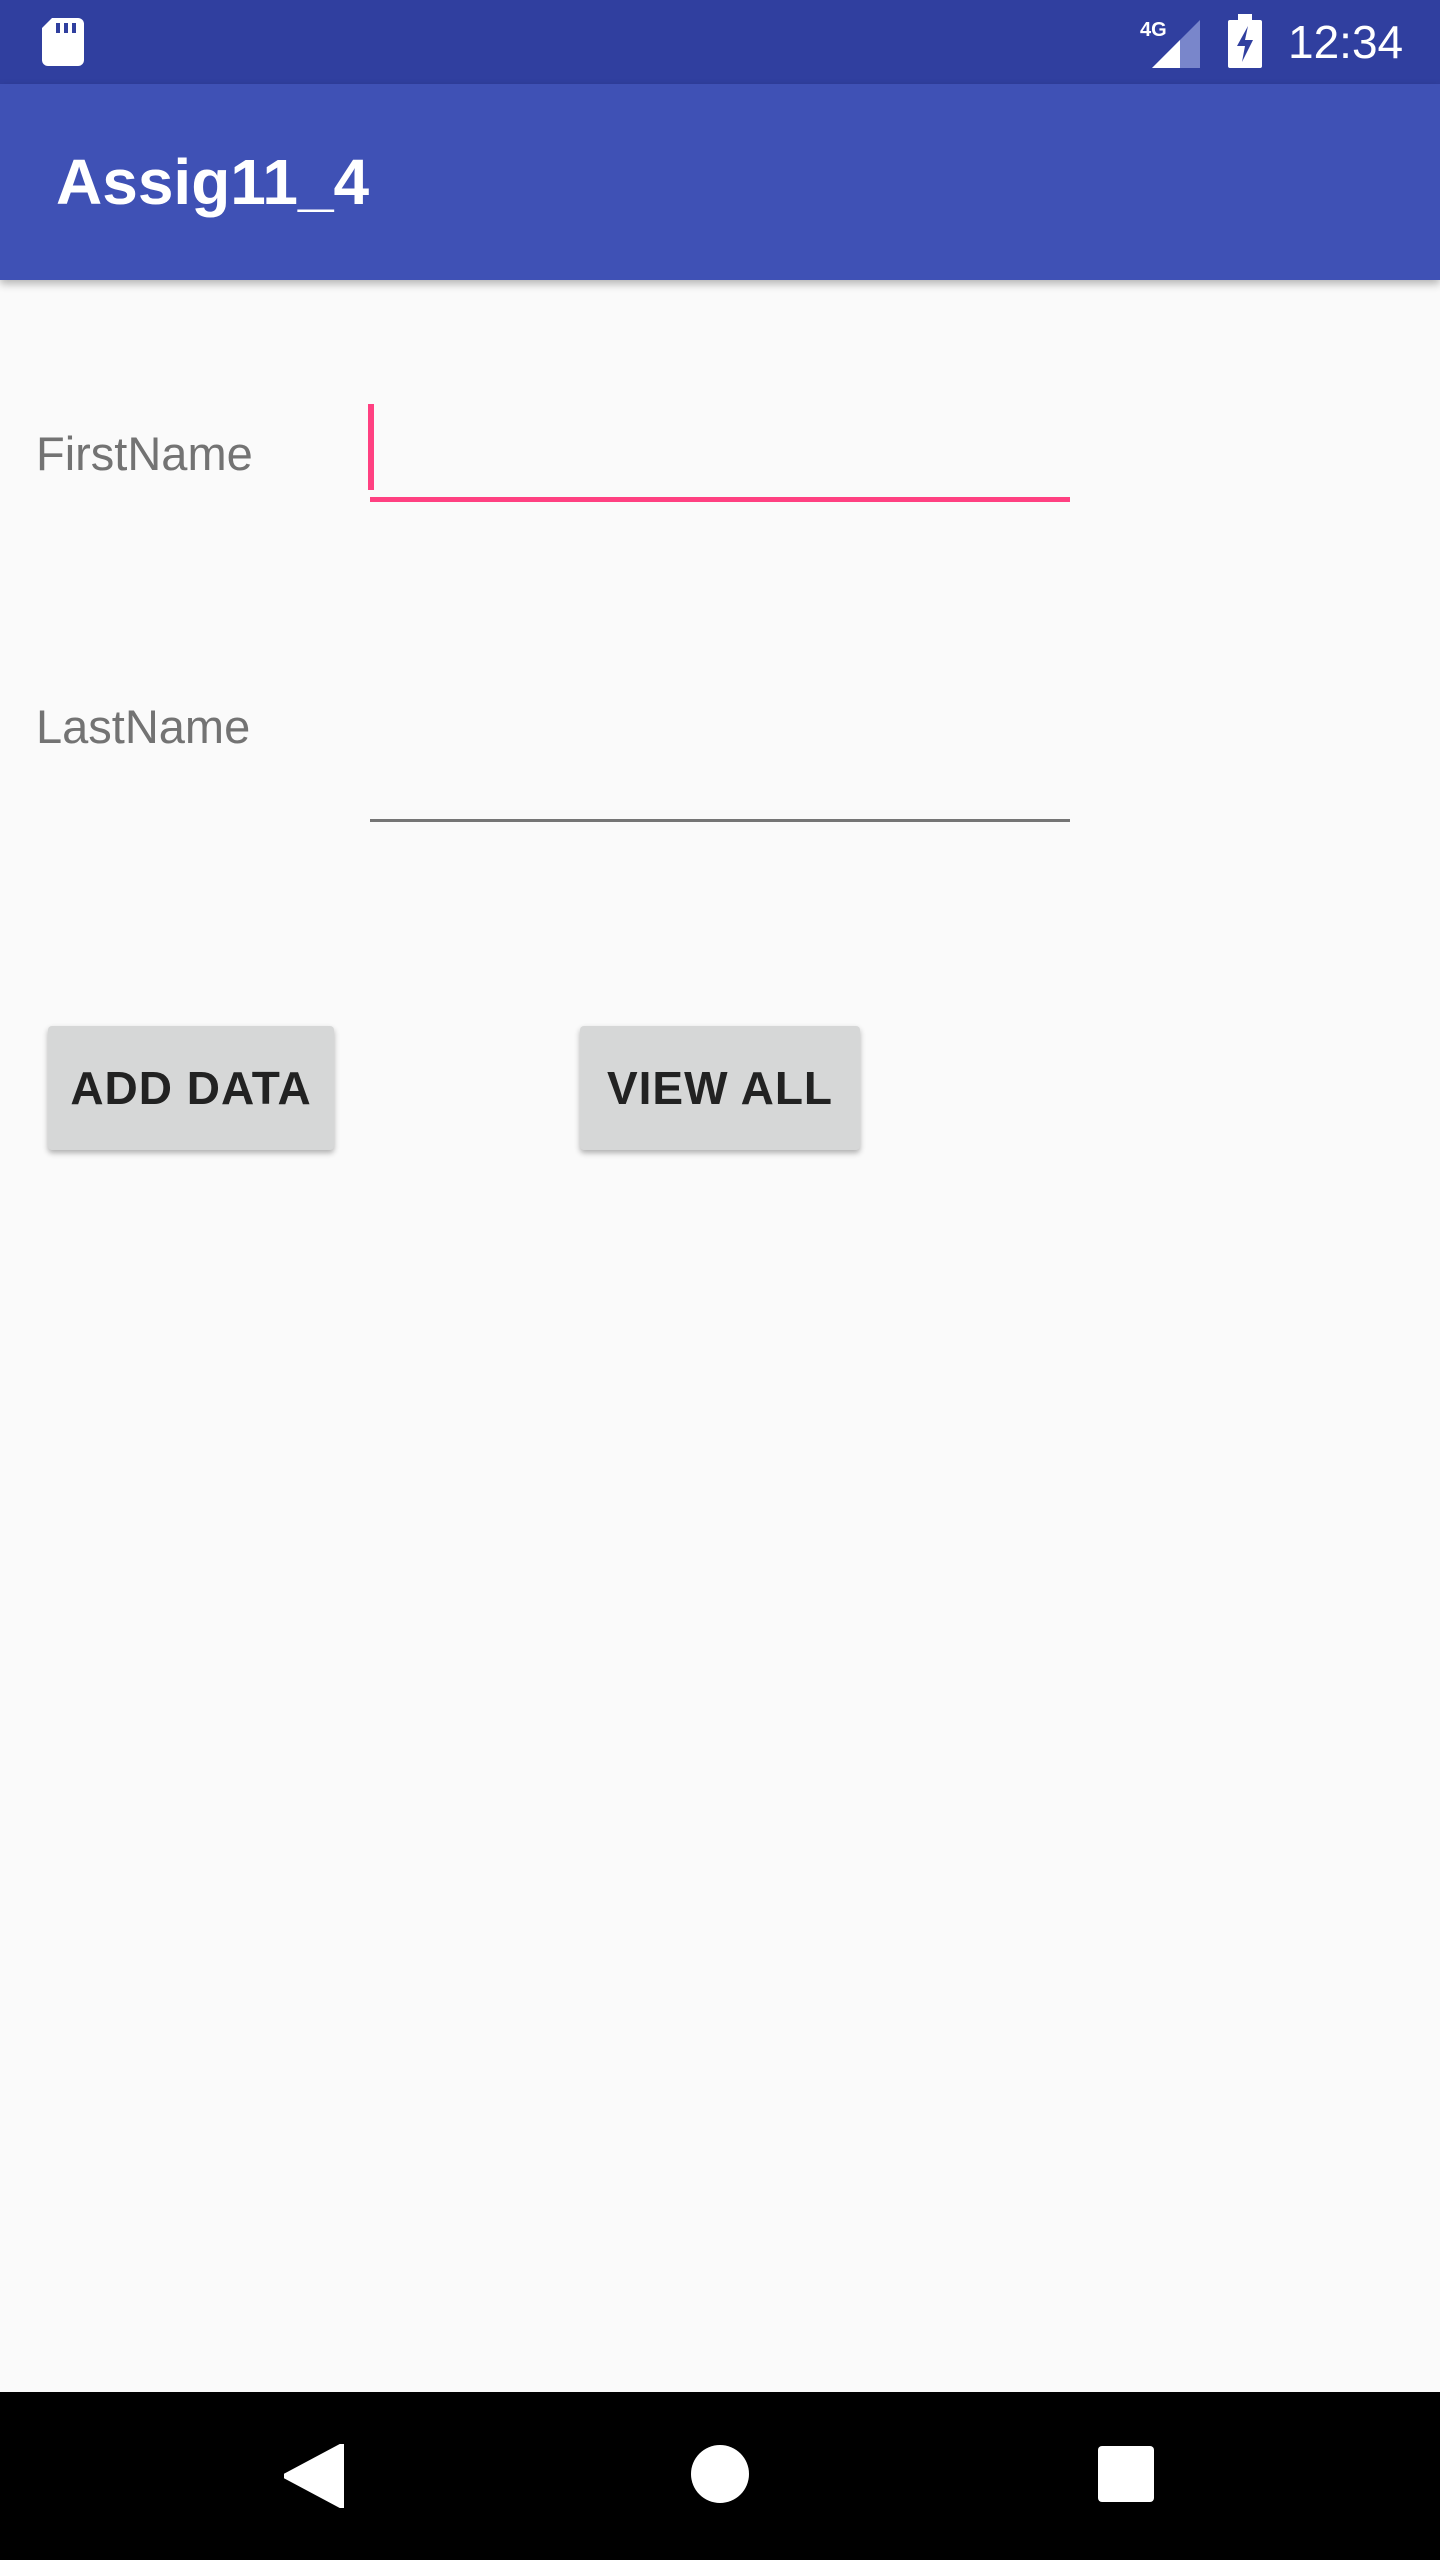 Image resolution: width=1440 pixels, height=2560 pixels. I want to click on sd-card-icon, so click(63, 42).